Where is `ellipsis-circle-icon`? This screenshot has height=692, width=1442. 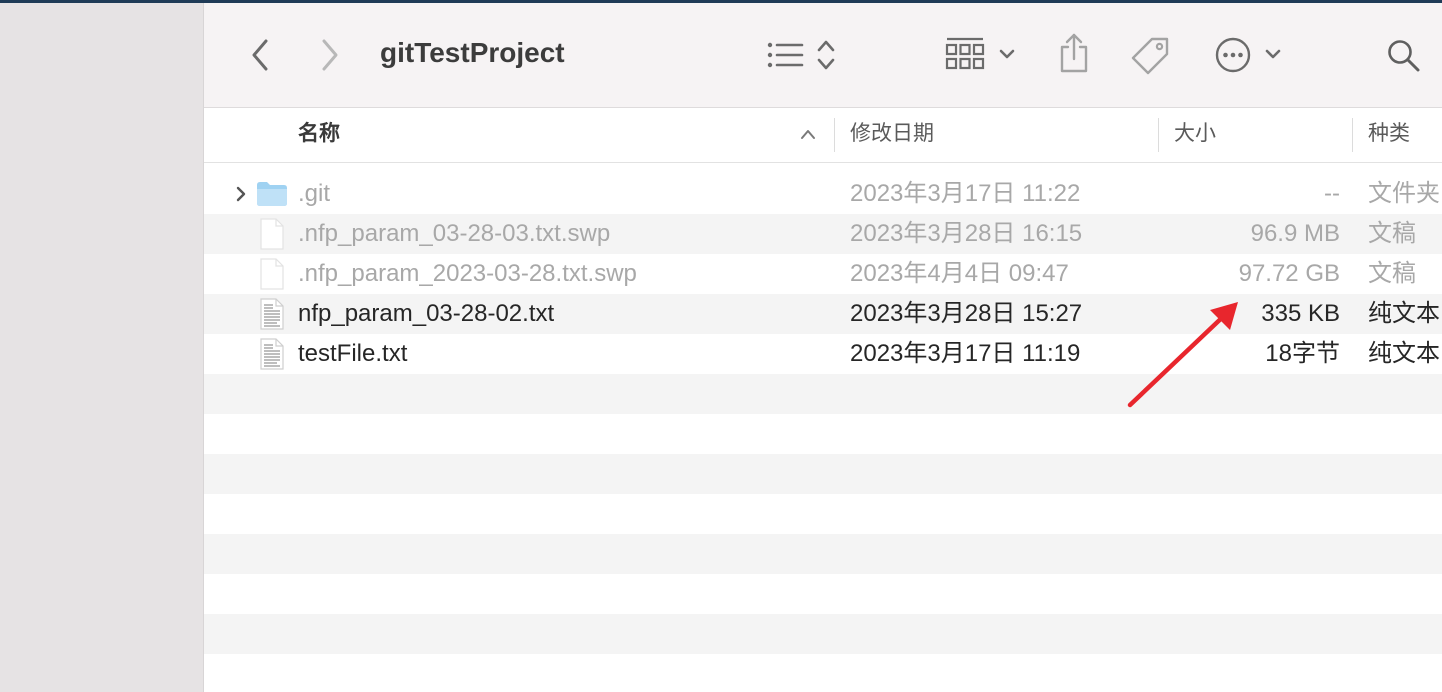
ellipsis-circle-icon is located at coordinates (1248, 55).